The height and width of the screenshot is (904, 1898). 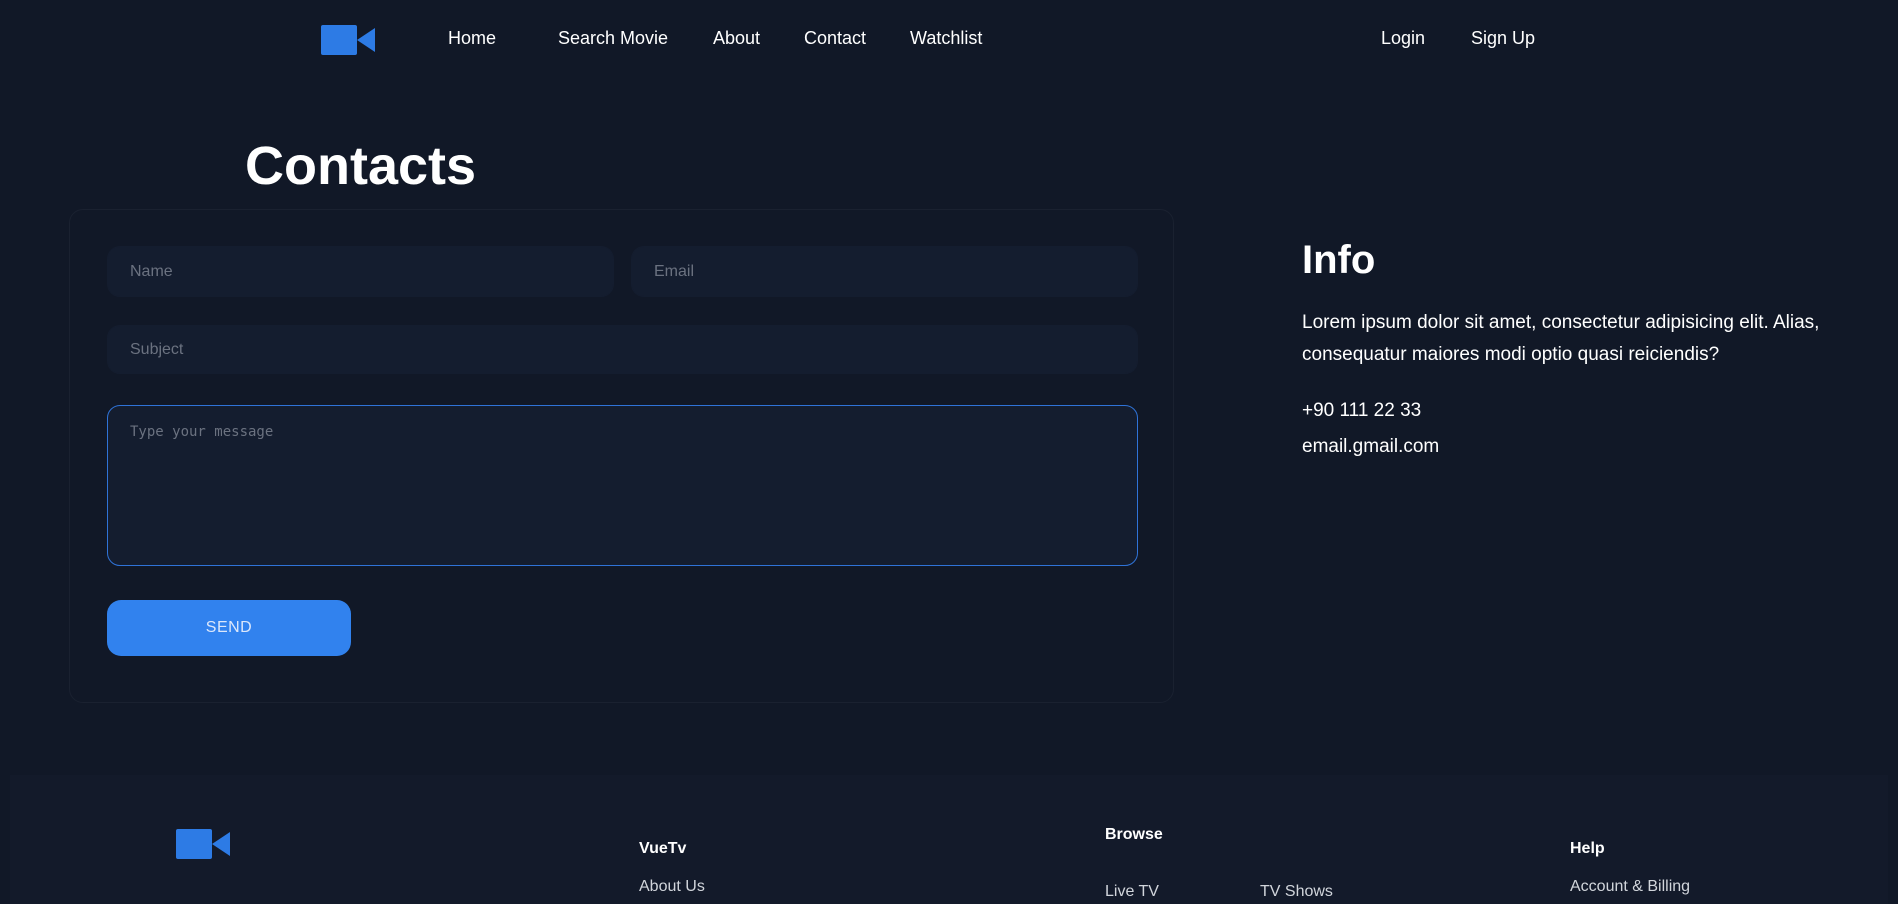 I want to click on subject-input, so click(x=622, y=349).